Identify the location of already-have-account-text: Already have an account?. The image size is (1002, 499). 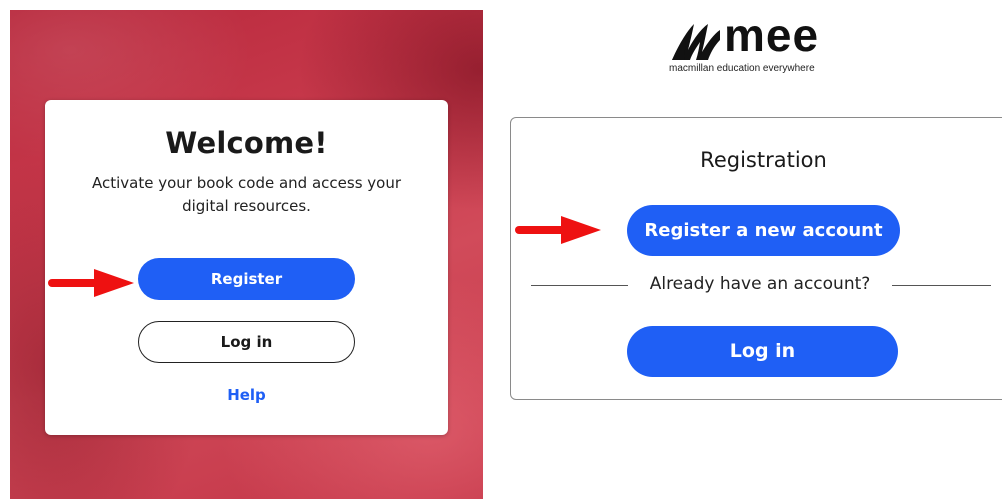
(760, 284).